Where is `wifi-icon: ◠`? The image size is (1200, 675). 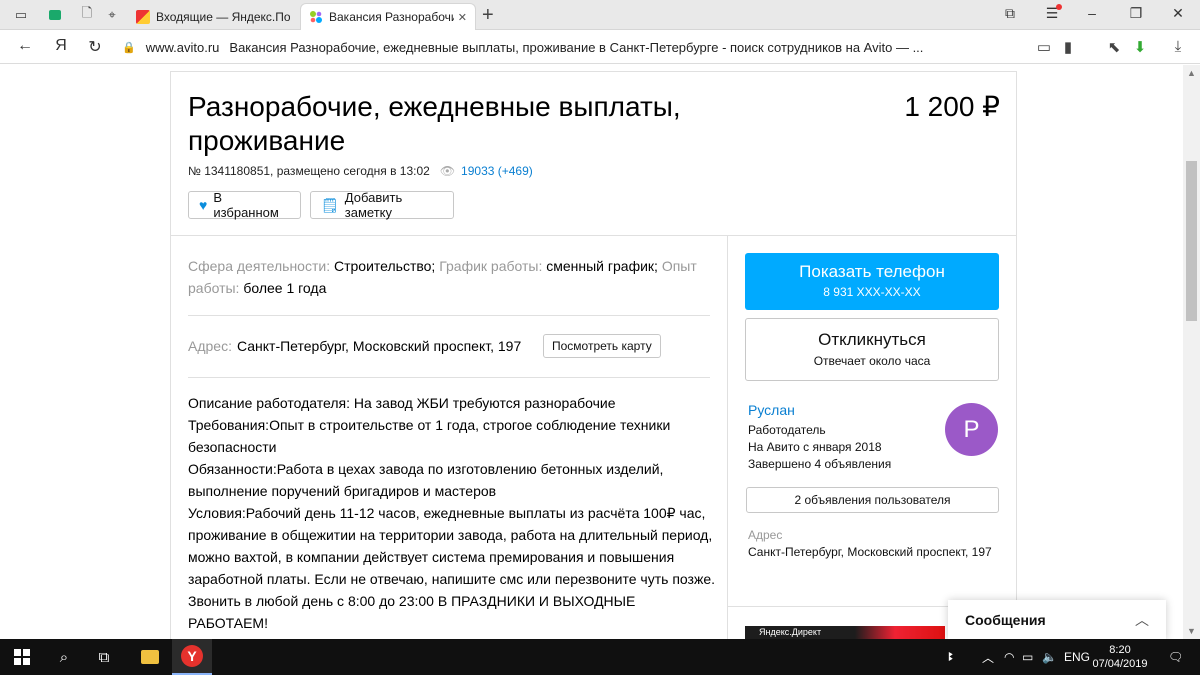
wifi-icon: ◠ is located at coordinates (1009, 657).